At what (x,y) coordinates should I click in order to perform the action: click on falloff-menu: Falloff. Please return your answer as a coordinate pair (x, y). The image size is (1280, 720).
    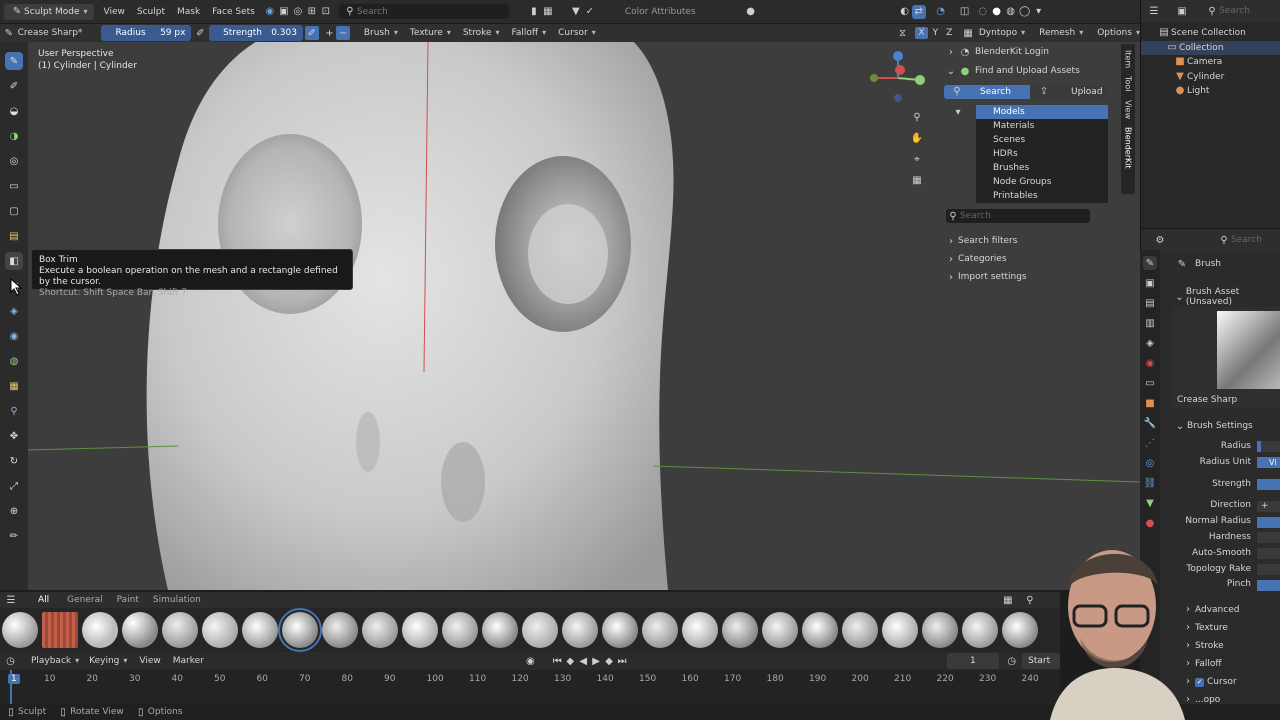
    Looking at the image, I should click on (529, 33).